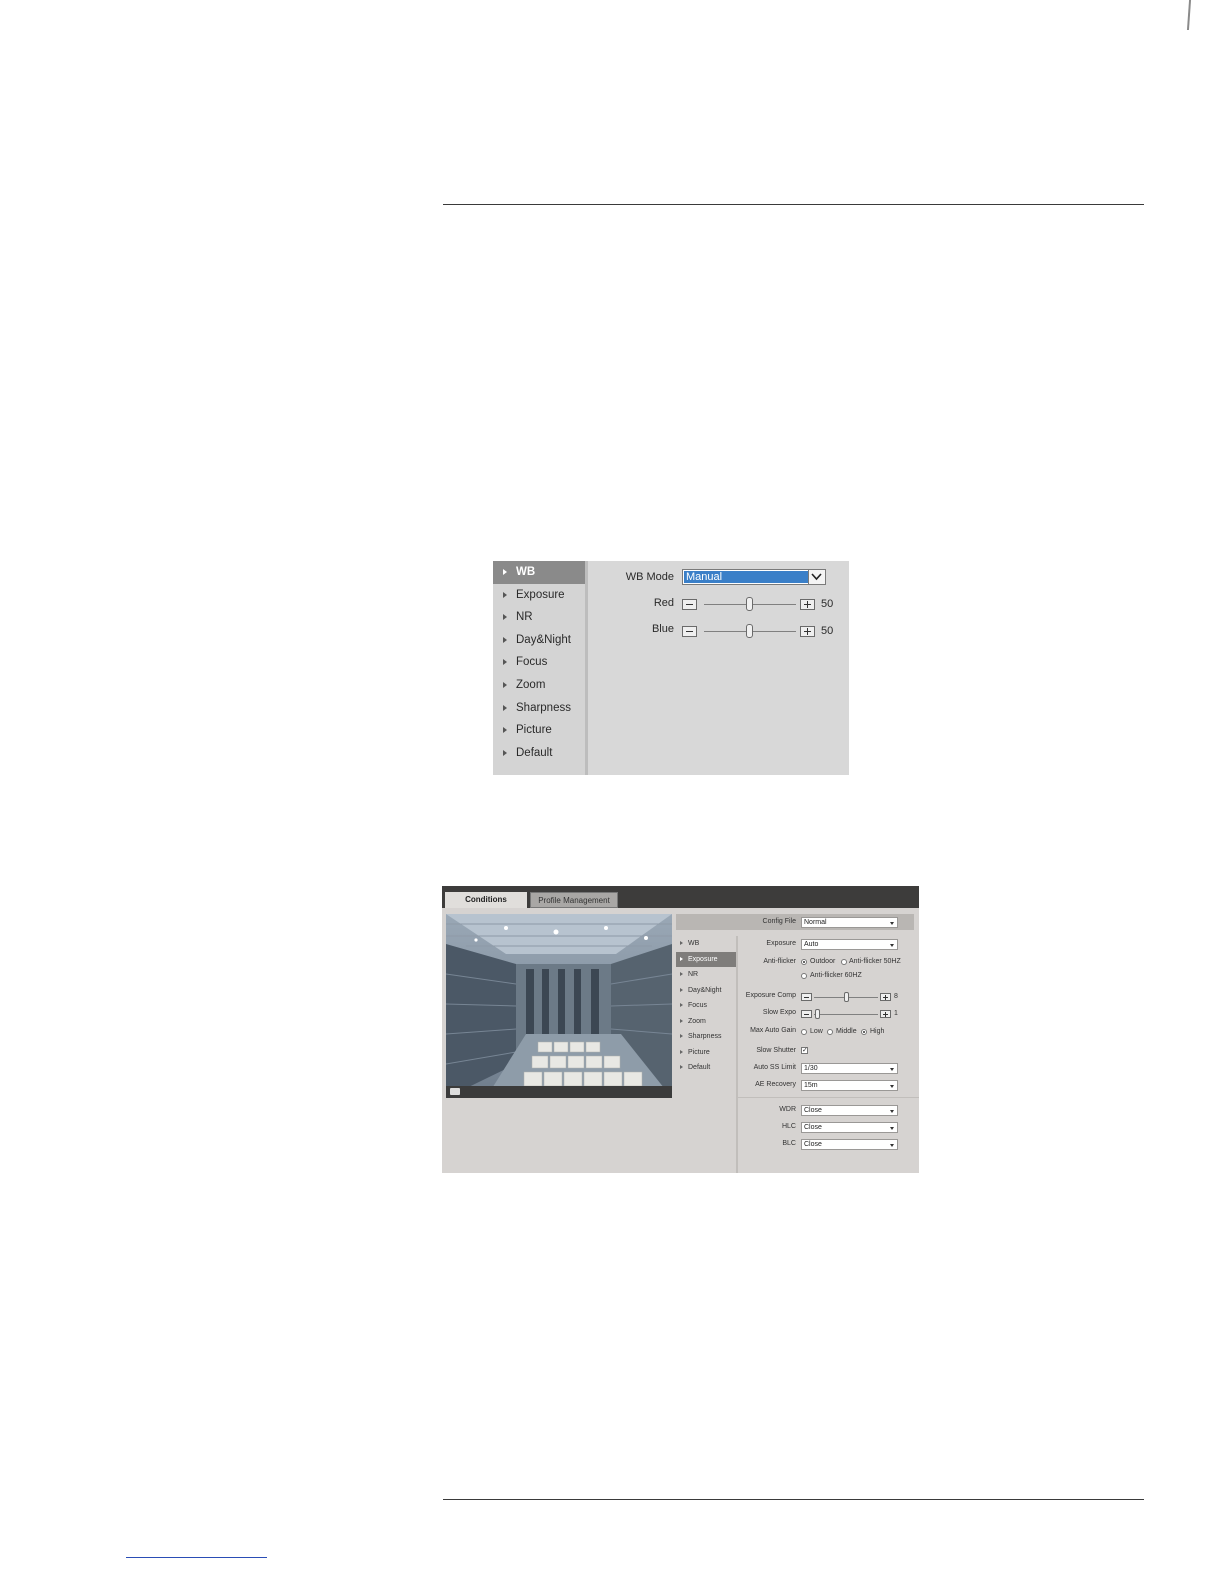 Image resolution: width=1224 pixels, height=1584 pixels. I want to click on menu-item-focus: Focus, so click(539, 662).